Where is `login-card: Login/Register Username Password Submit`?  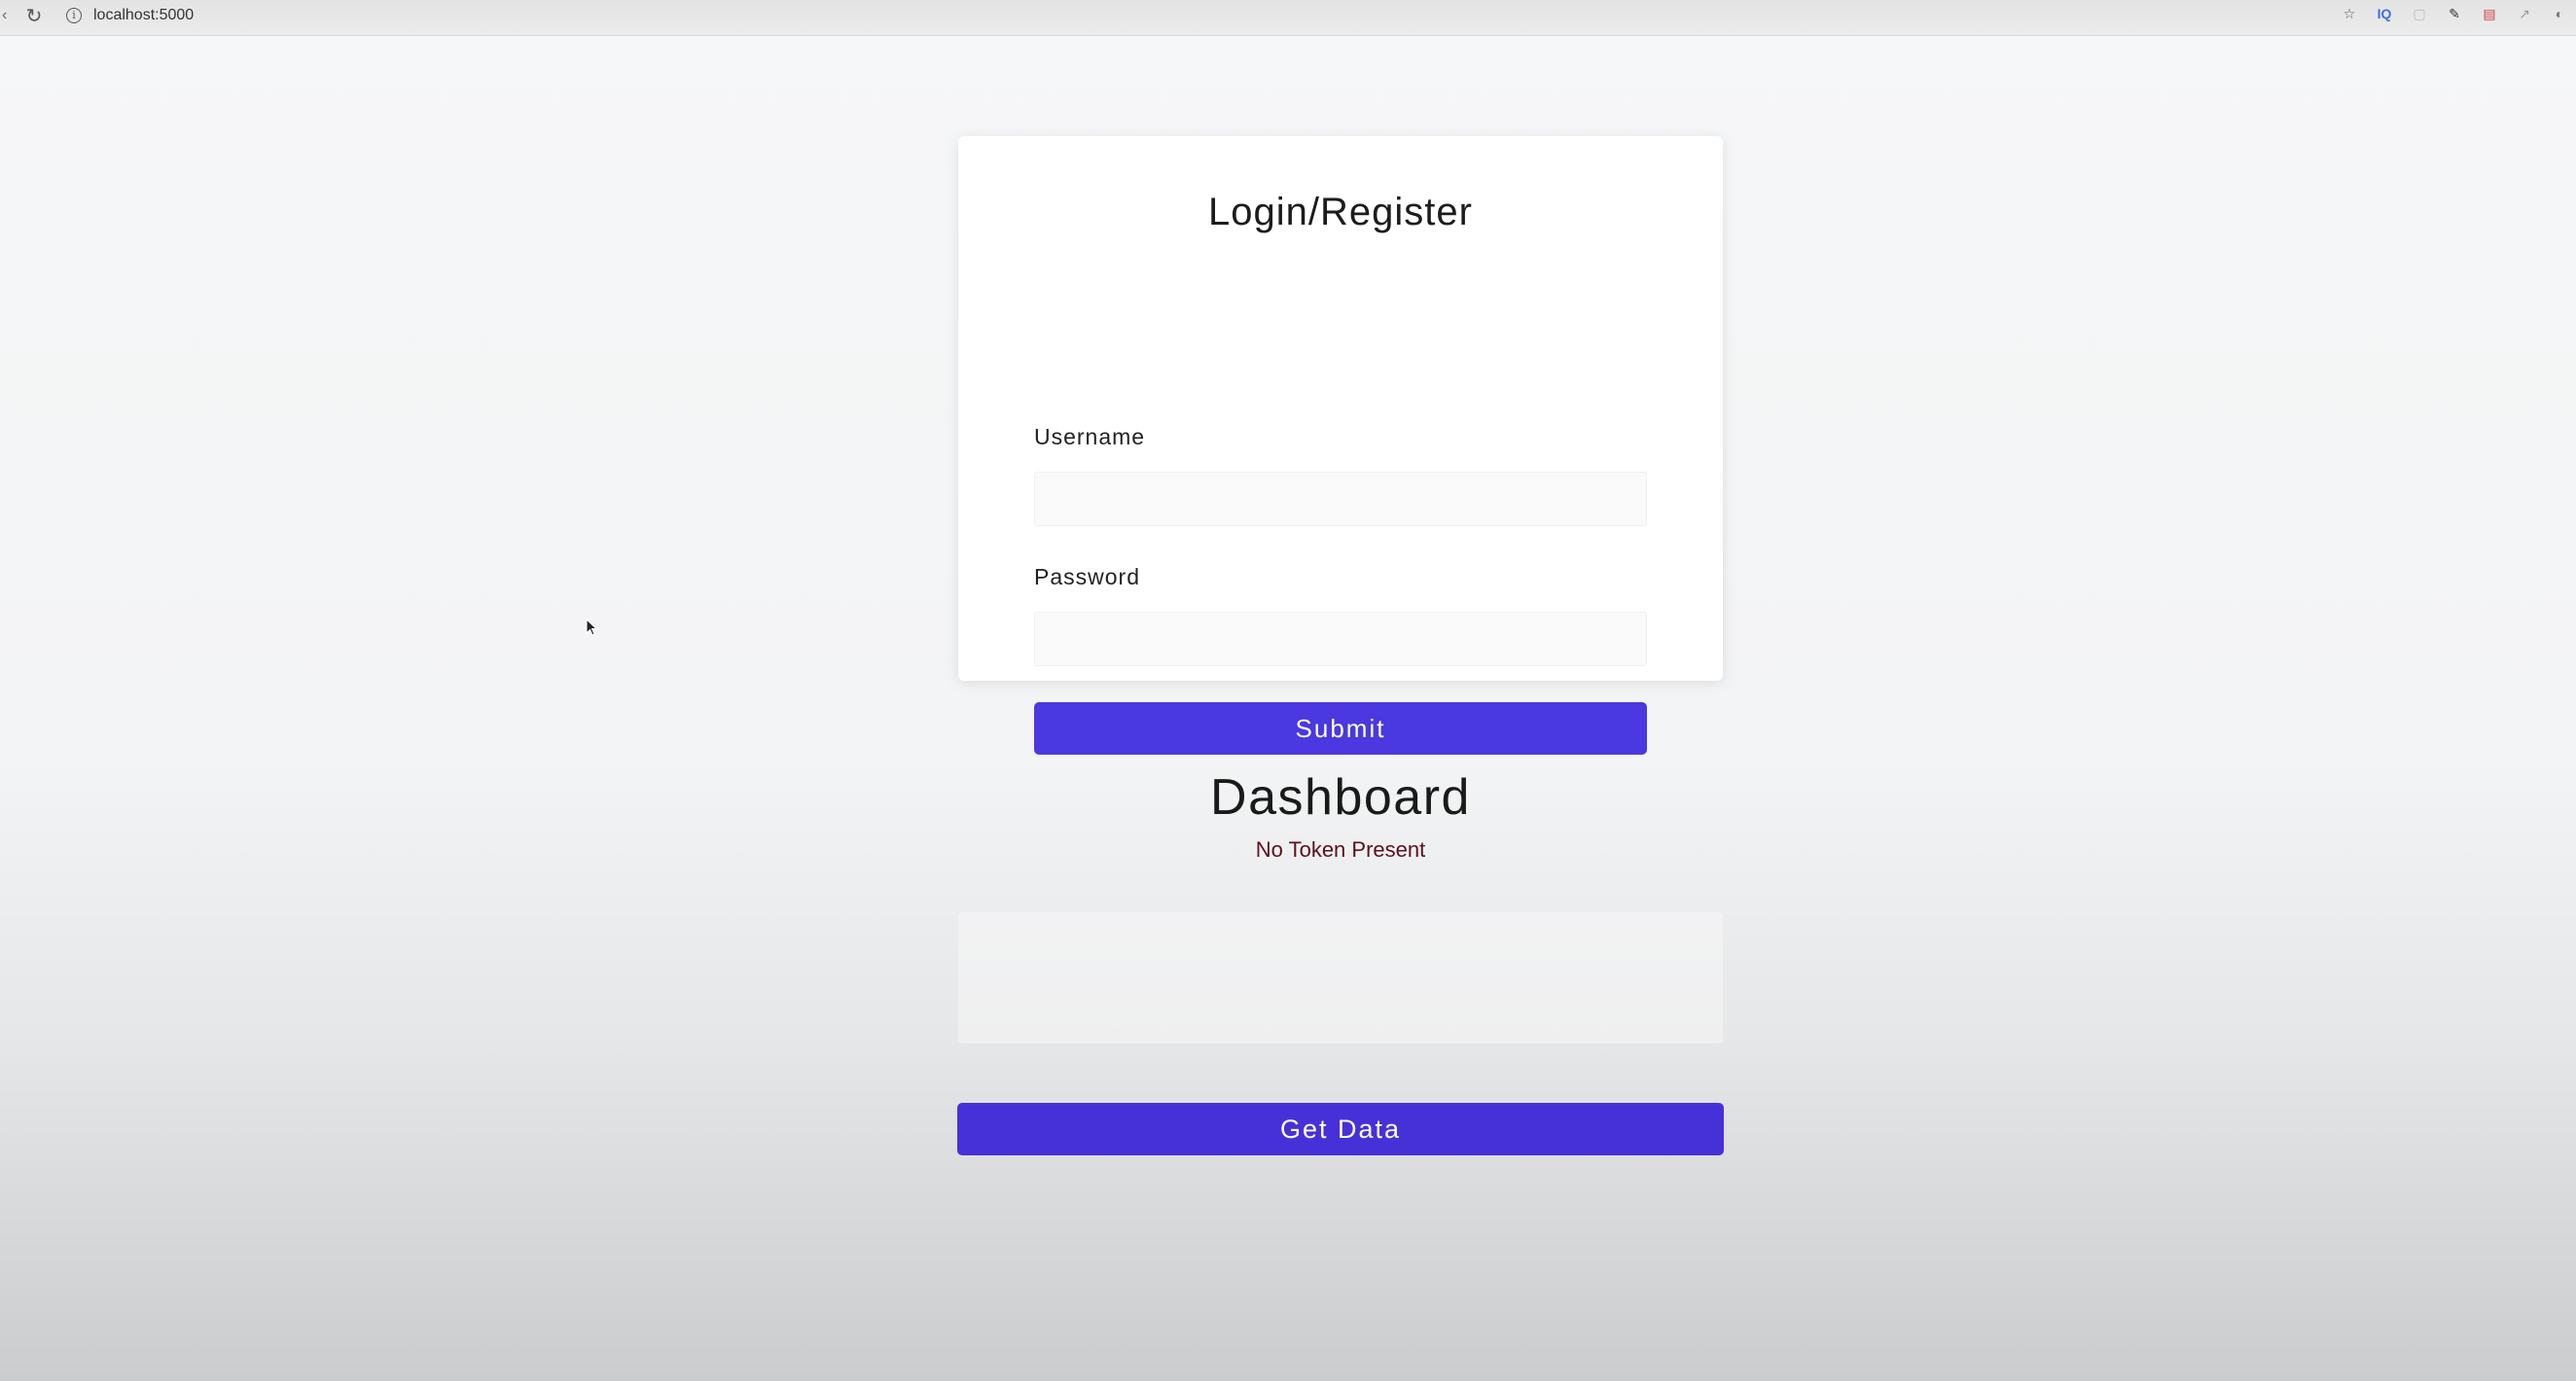 login-card: Login/Register Username Password Submit is located at coordinates (1340, 446).